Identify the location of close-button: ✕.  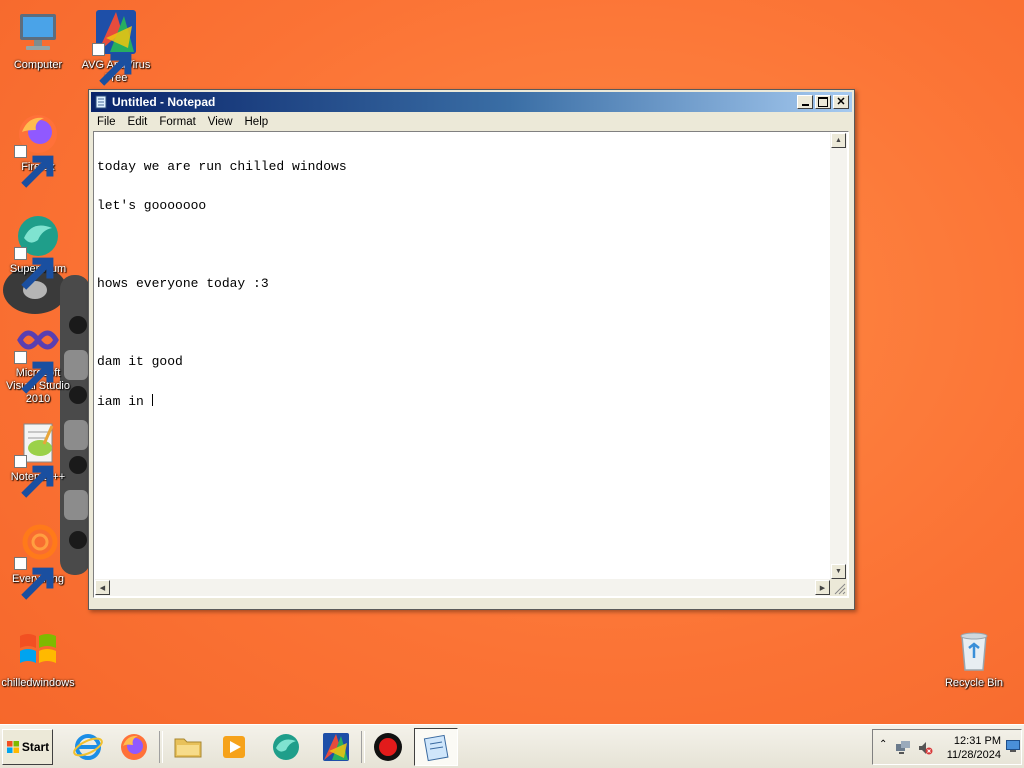
(841, 102).